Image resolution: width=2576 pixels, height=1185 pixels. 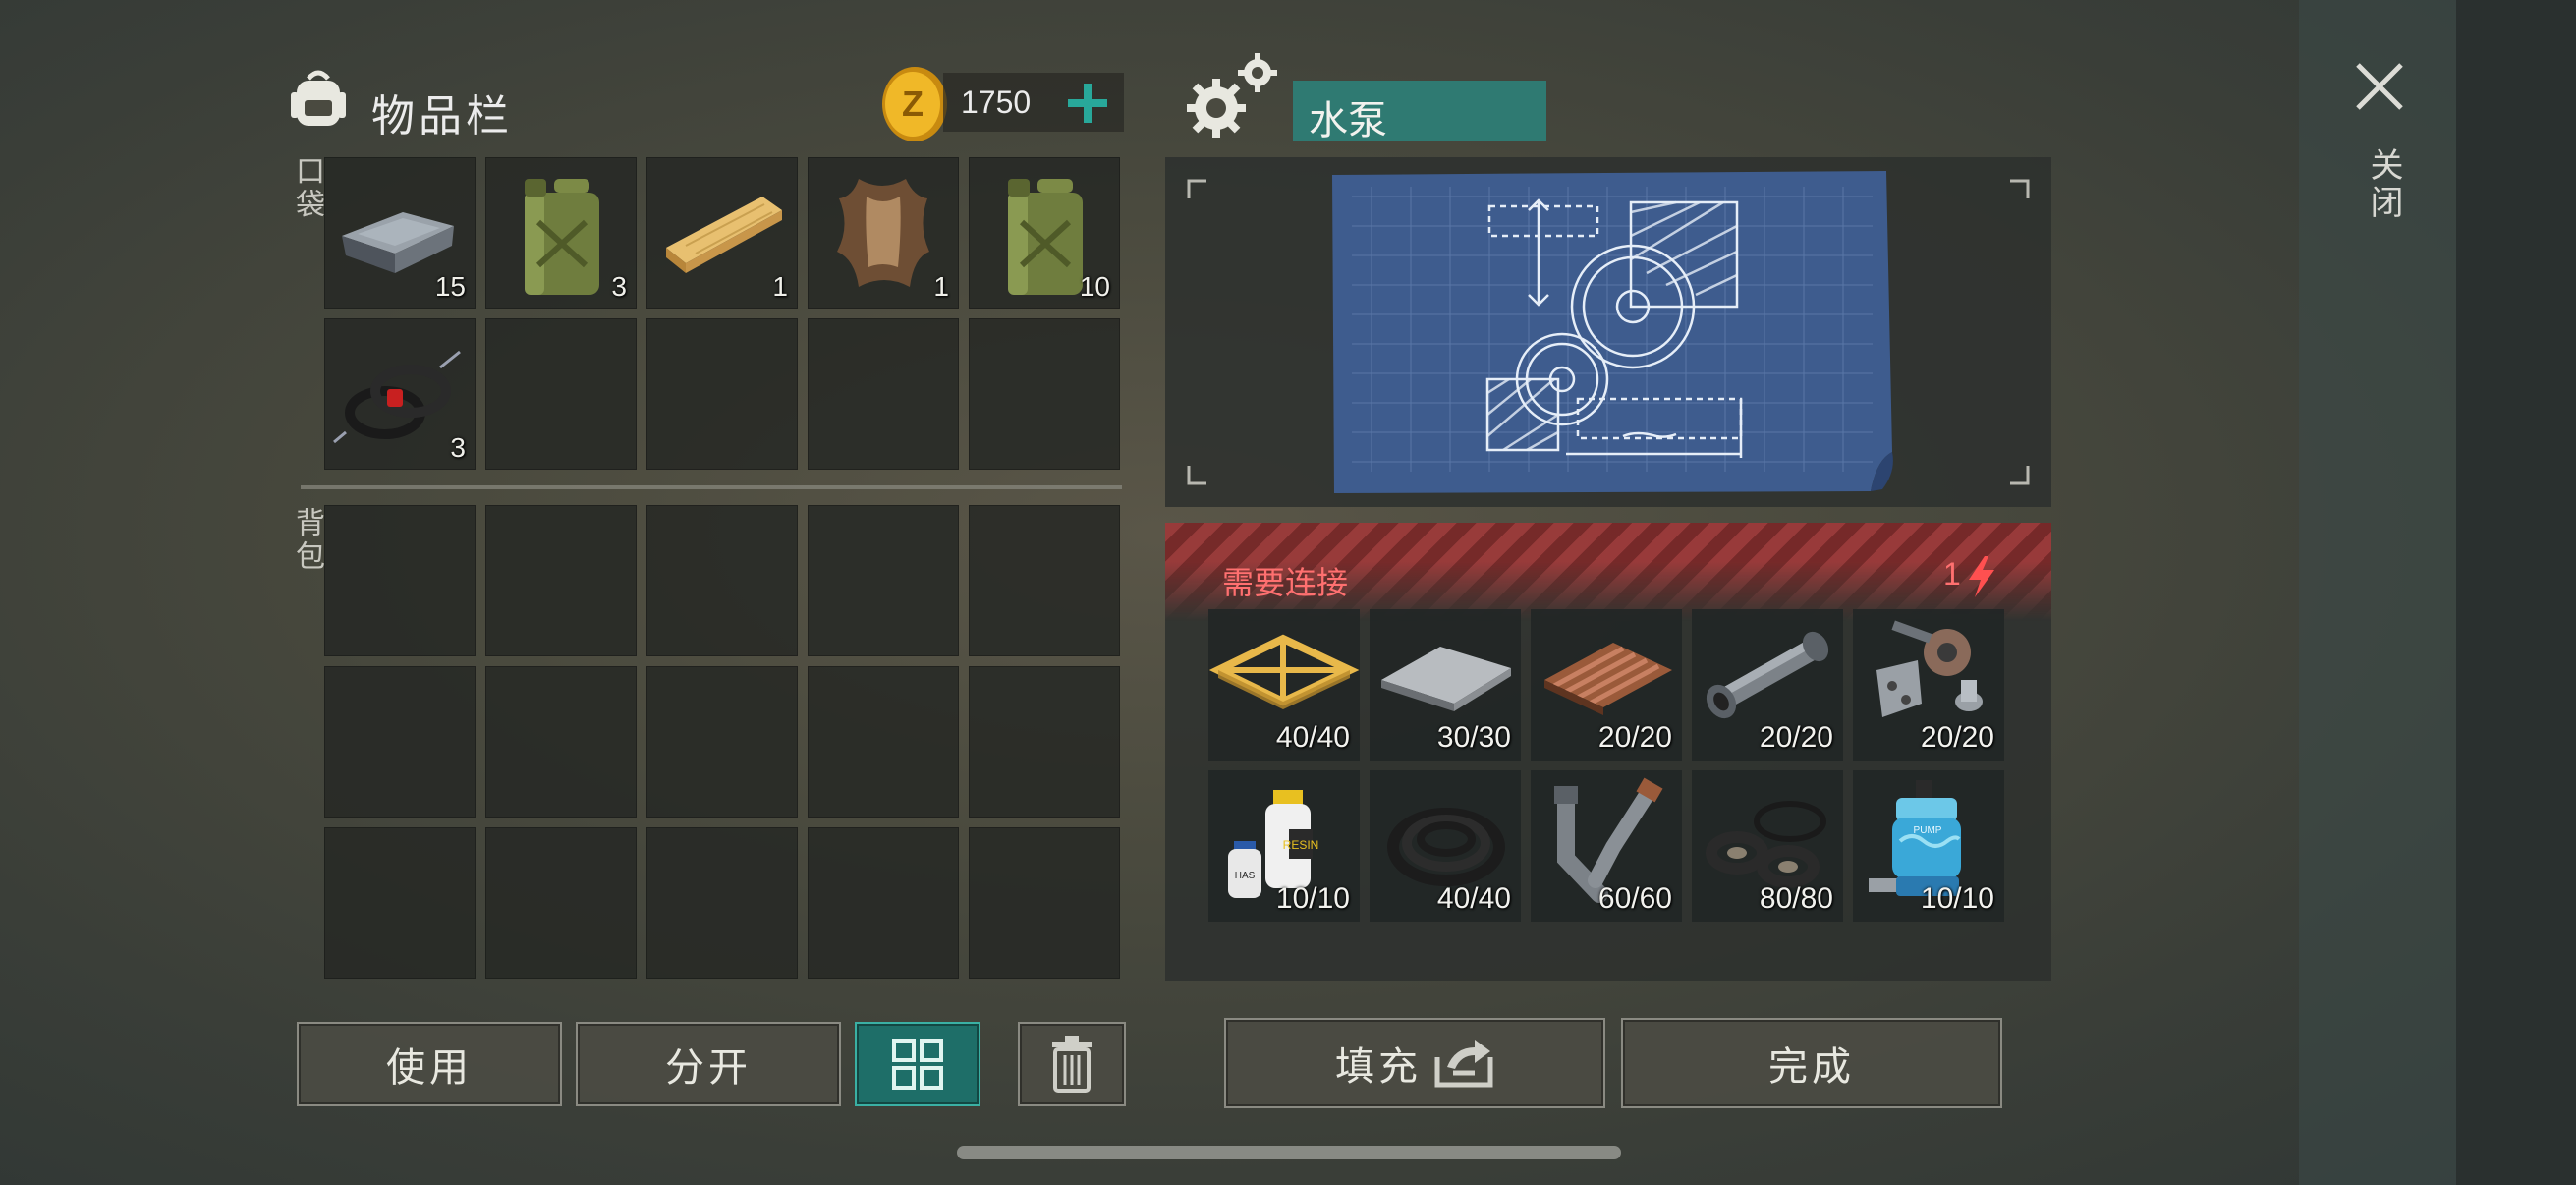 What do you see at coordinates (1044, 233) in the screenshot?
I see `inventory-slot-jerrycan: 10` at bounding box center [1044, 233].